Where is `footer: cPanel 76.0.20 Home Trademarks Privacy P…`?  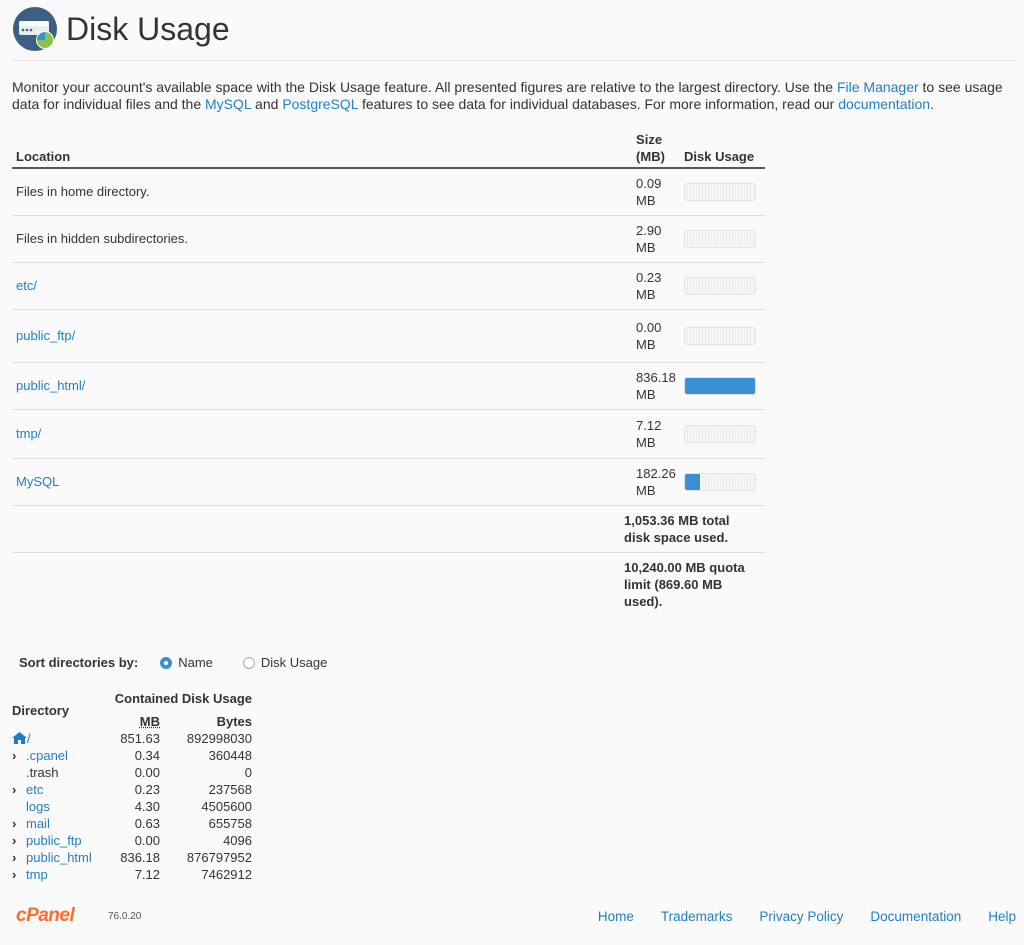 footer: cPanel 76.0.20 Home Trademarks Privacy P… is located at coordinates (512, 916).